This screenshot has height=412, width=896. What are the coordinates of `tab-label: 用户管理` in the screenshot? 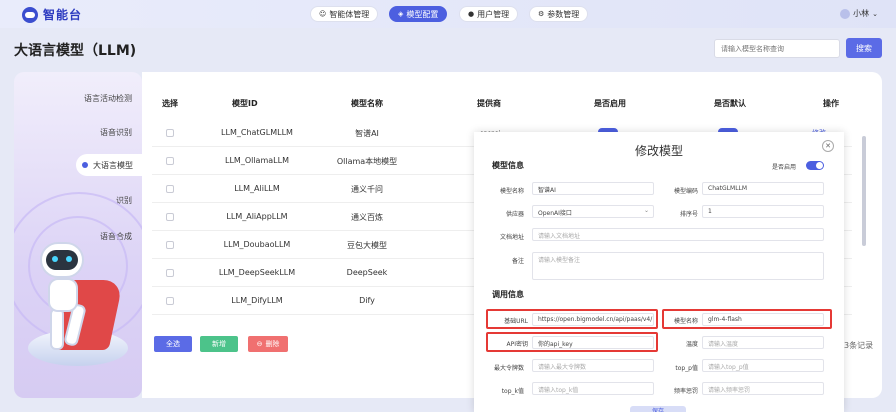 It's located at (493, 14).